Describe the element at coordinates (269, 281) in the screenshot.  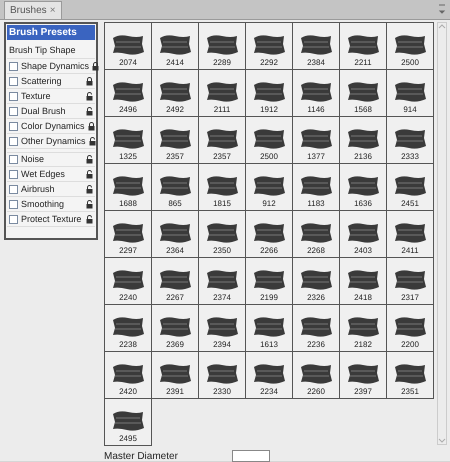
I see `brush-preset: 2199` at that location.